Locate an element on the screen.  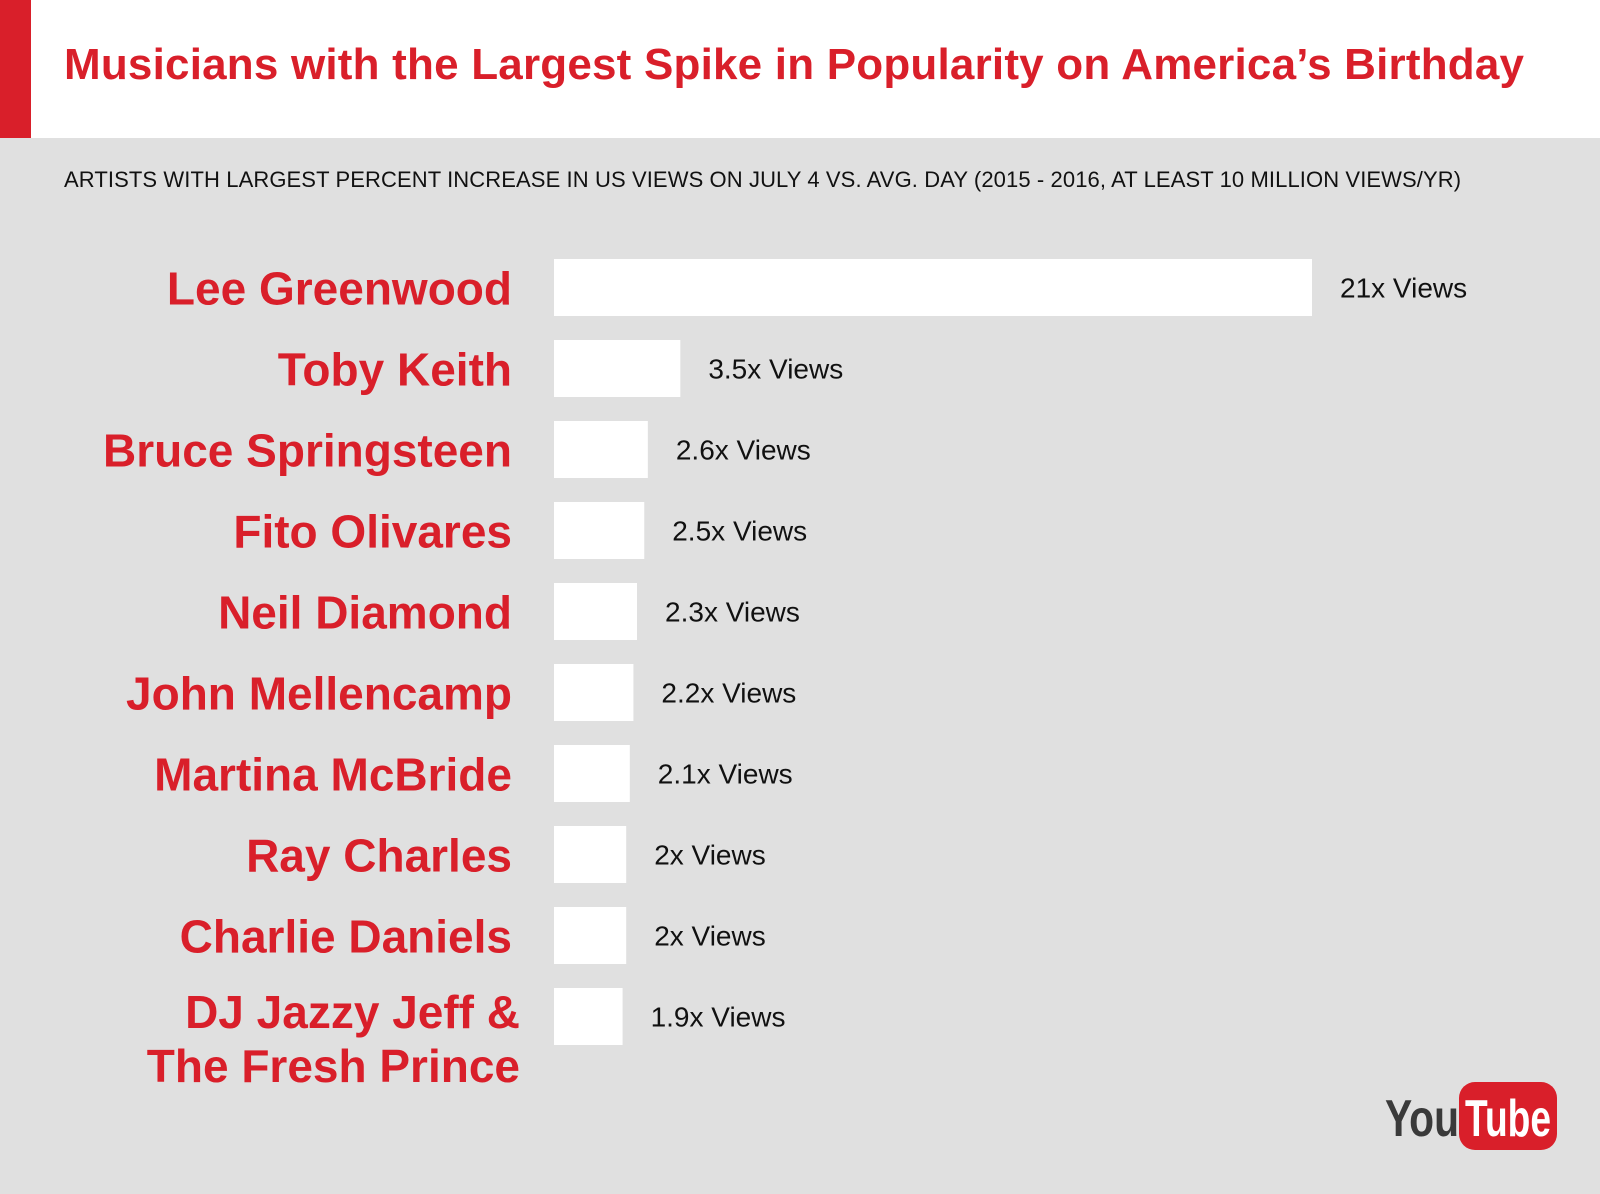
category-label: Bruce Springsteen is located at coordinates (307, 451).